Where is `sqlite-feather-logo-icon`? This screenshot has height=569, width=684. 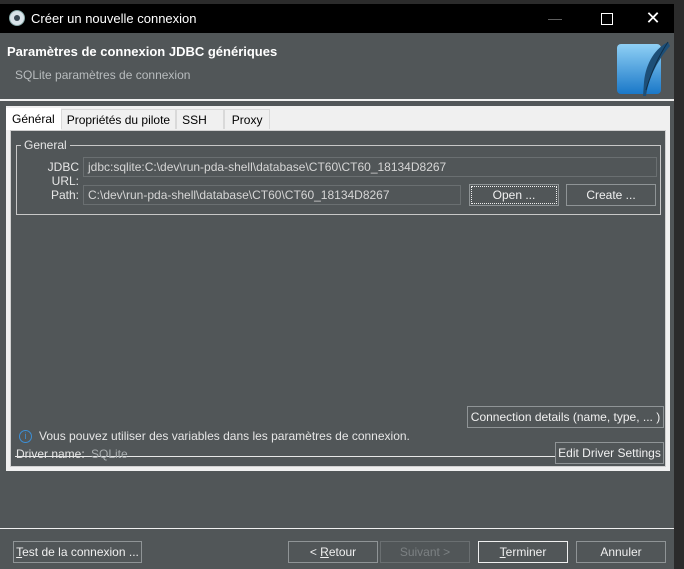 sqlite-feather-logo-icon is located at coordinates (643, 68).